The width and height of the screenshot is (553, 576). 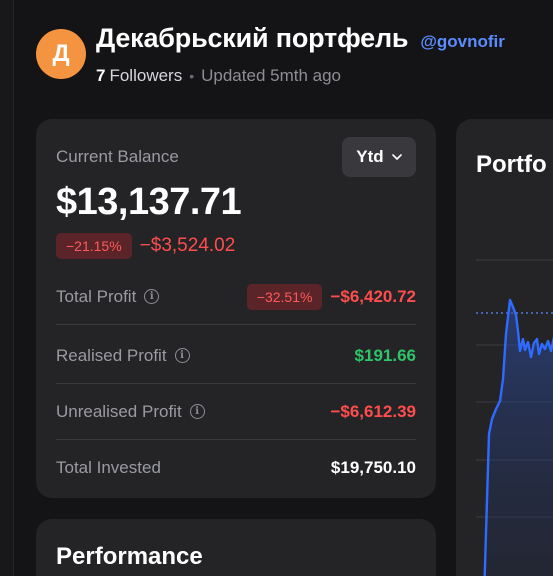 What do you see at coordinates (7, 288) in the screenshot?
I see `left-rail` at bounding box center [7, 288].